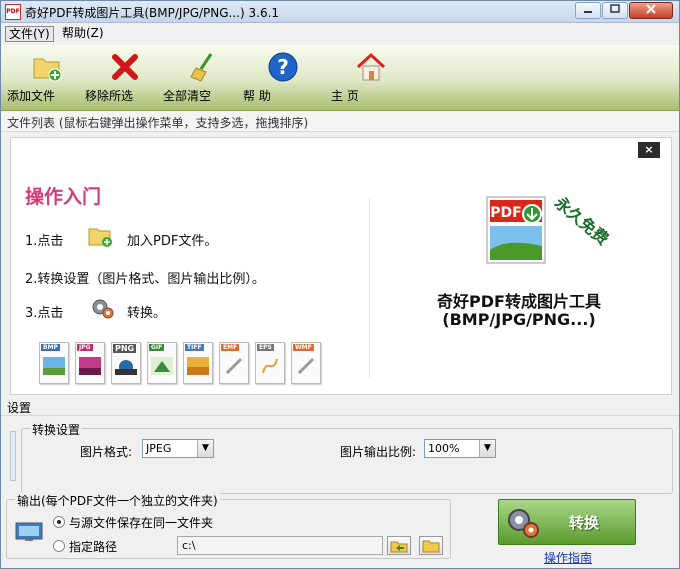  I want to click on wmf-file-icon: WMF, so click(306, 363).